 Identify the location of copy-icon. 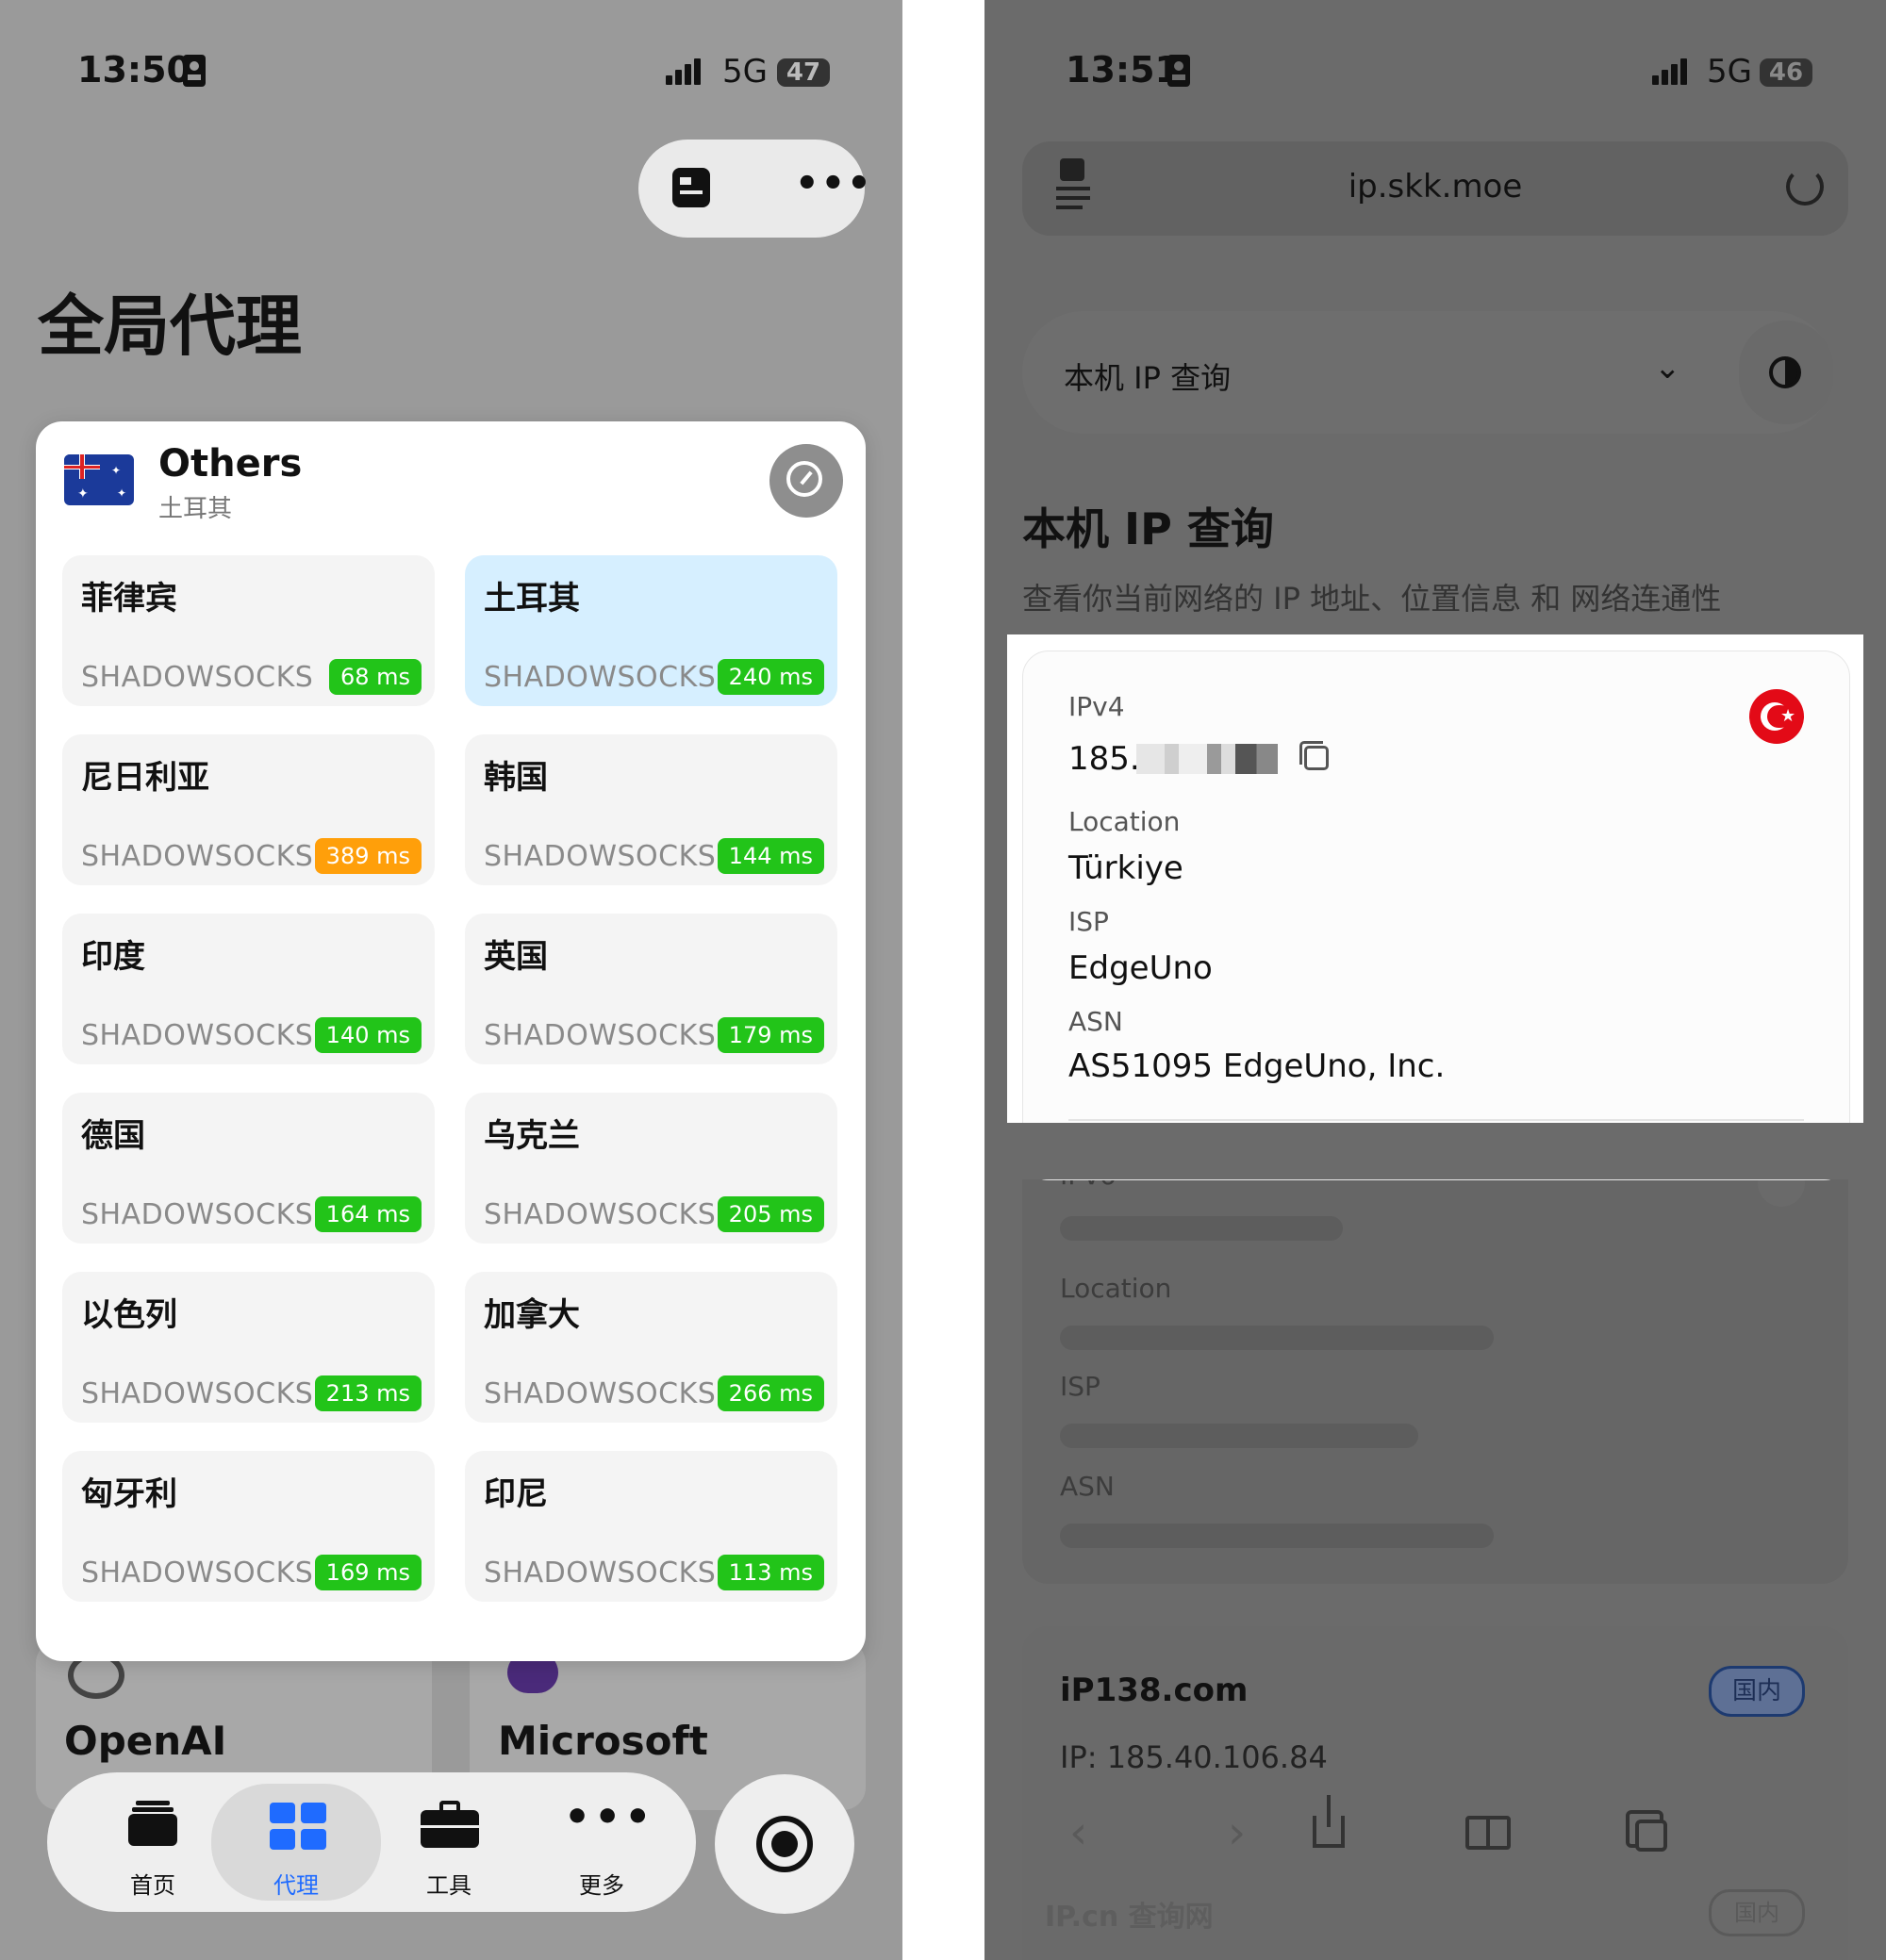
(1314, 755).